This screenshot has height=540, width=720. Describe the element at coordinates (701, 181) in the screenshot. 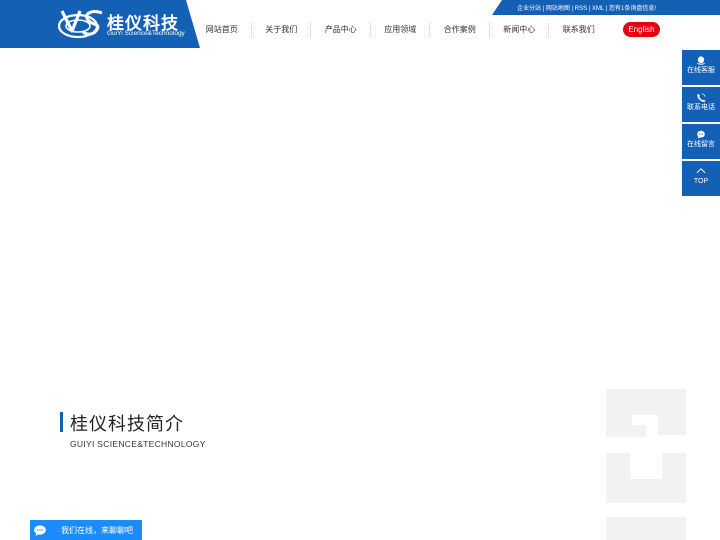

I see `sidebar-label: TOP` at that location.